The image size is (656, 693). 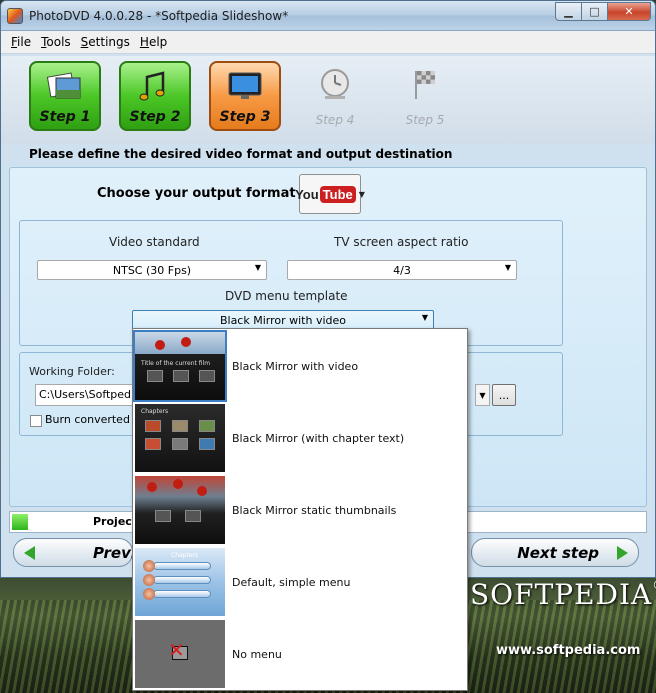 What do you see at coordinates (63, 85) in the screenshot?
I see `photos-icon` at bounding box center [63, 85].